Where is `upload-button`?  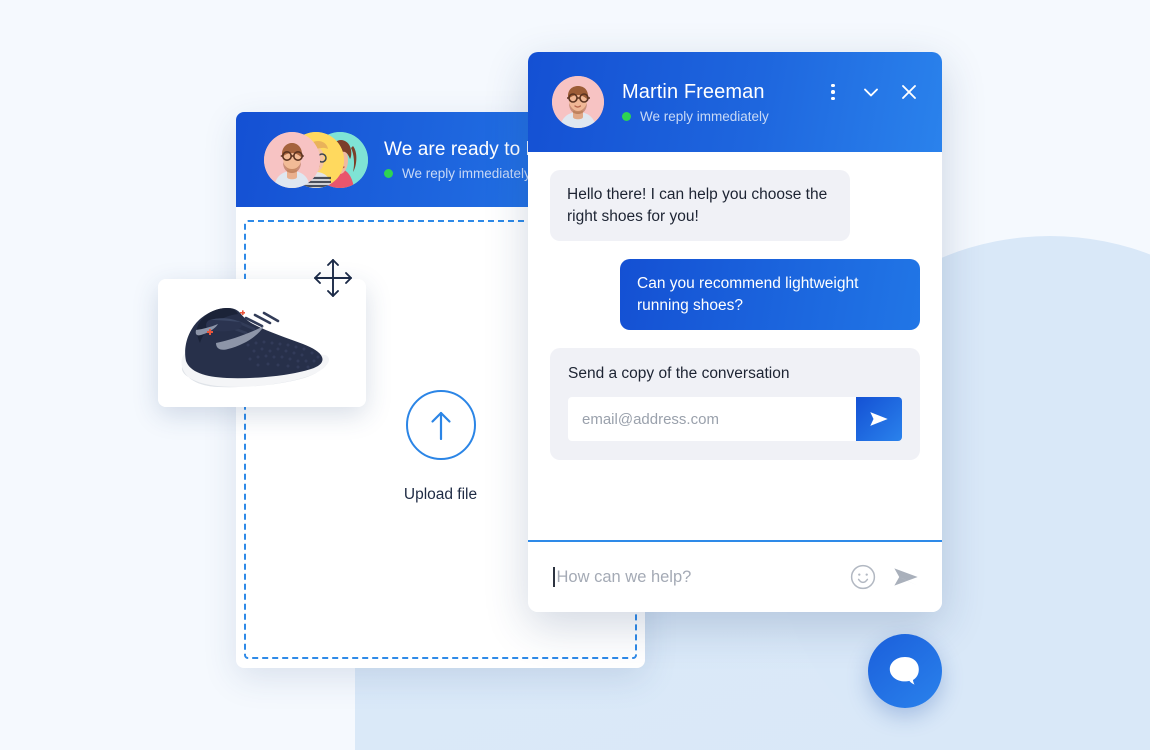 upload-button is located at coordinates (440, 425).